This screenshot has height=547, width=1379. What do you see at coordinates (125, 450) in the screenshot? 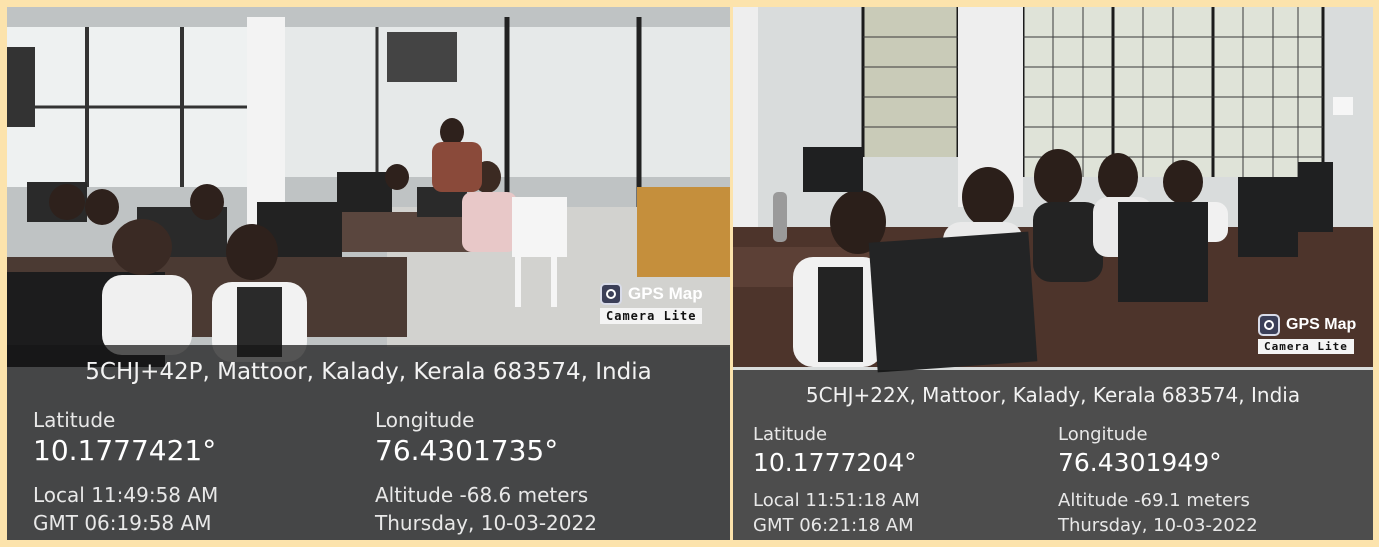
I see `latitude-value: 10.1777421°` at bounding box center [125, 450].